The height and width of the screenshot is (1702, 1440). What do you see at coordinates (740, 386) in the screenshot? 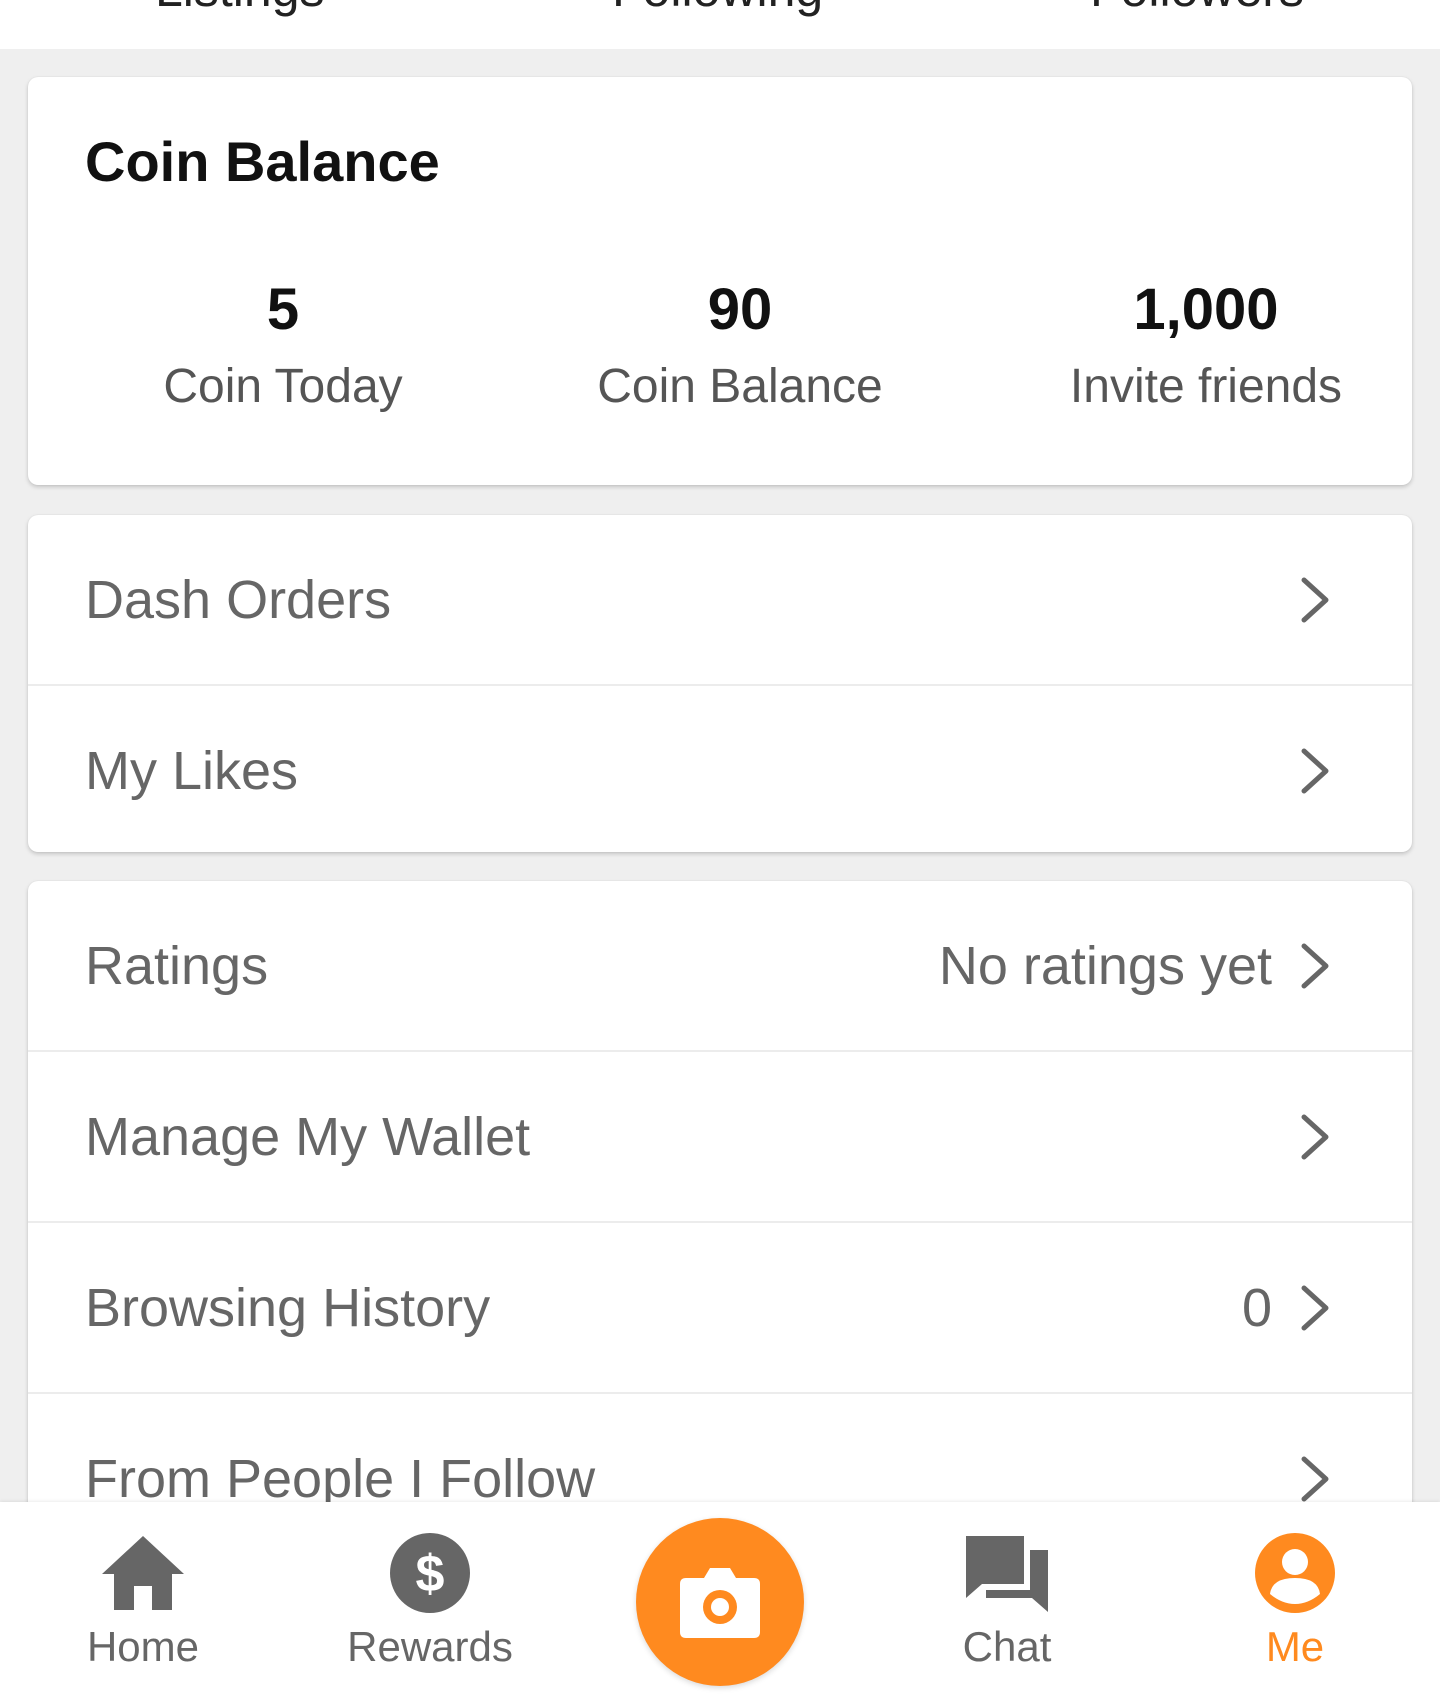
I see `coin-balance-label: Coin Balance` at bounding box center [740, 386].